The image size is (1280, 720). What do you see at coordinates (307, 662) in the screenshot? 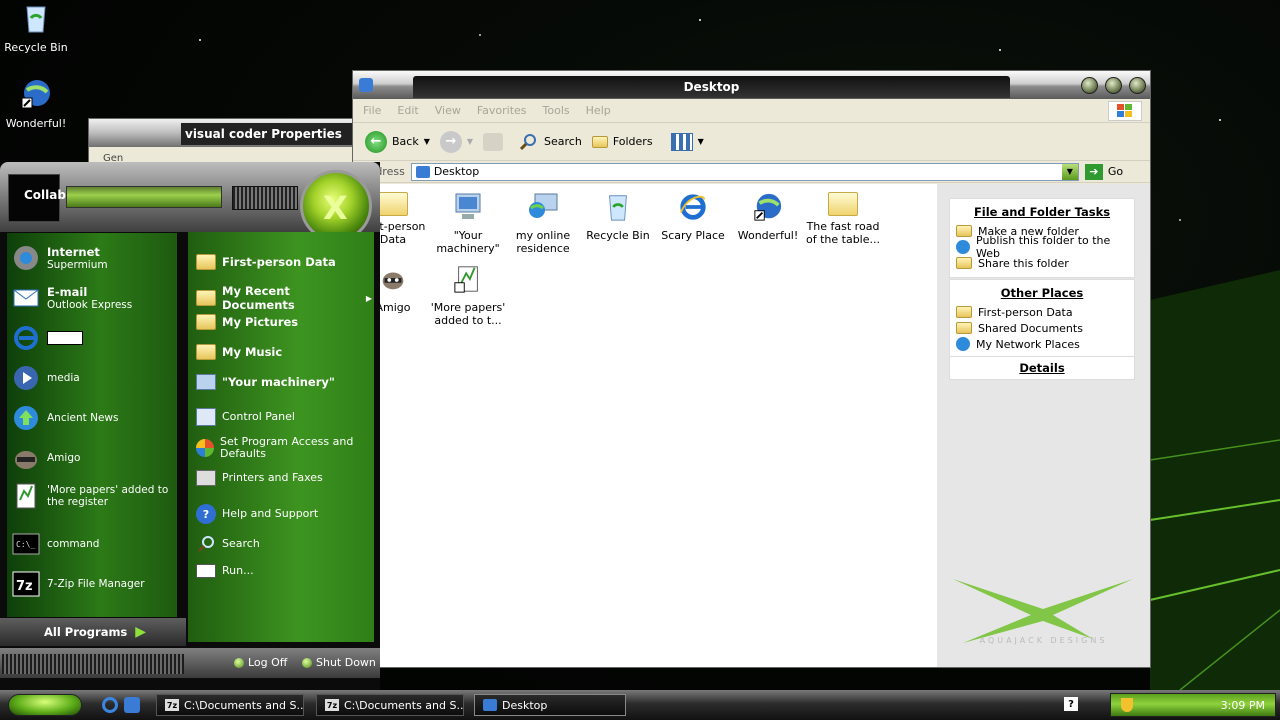
I see `shut-down-icon` at bounding box center [307, 662].